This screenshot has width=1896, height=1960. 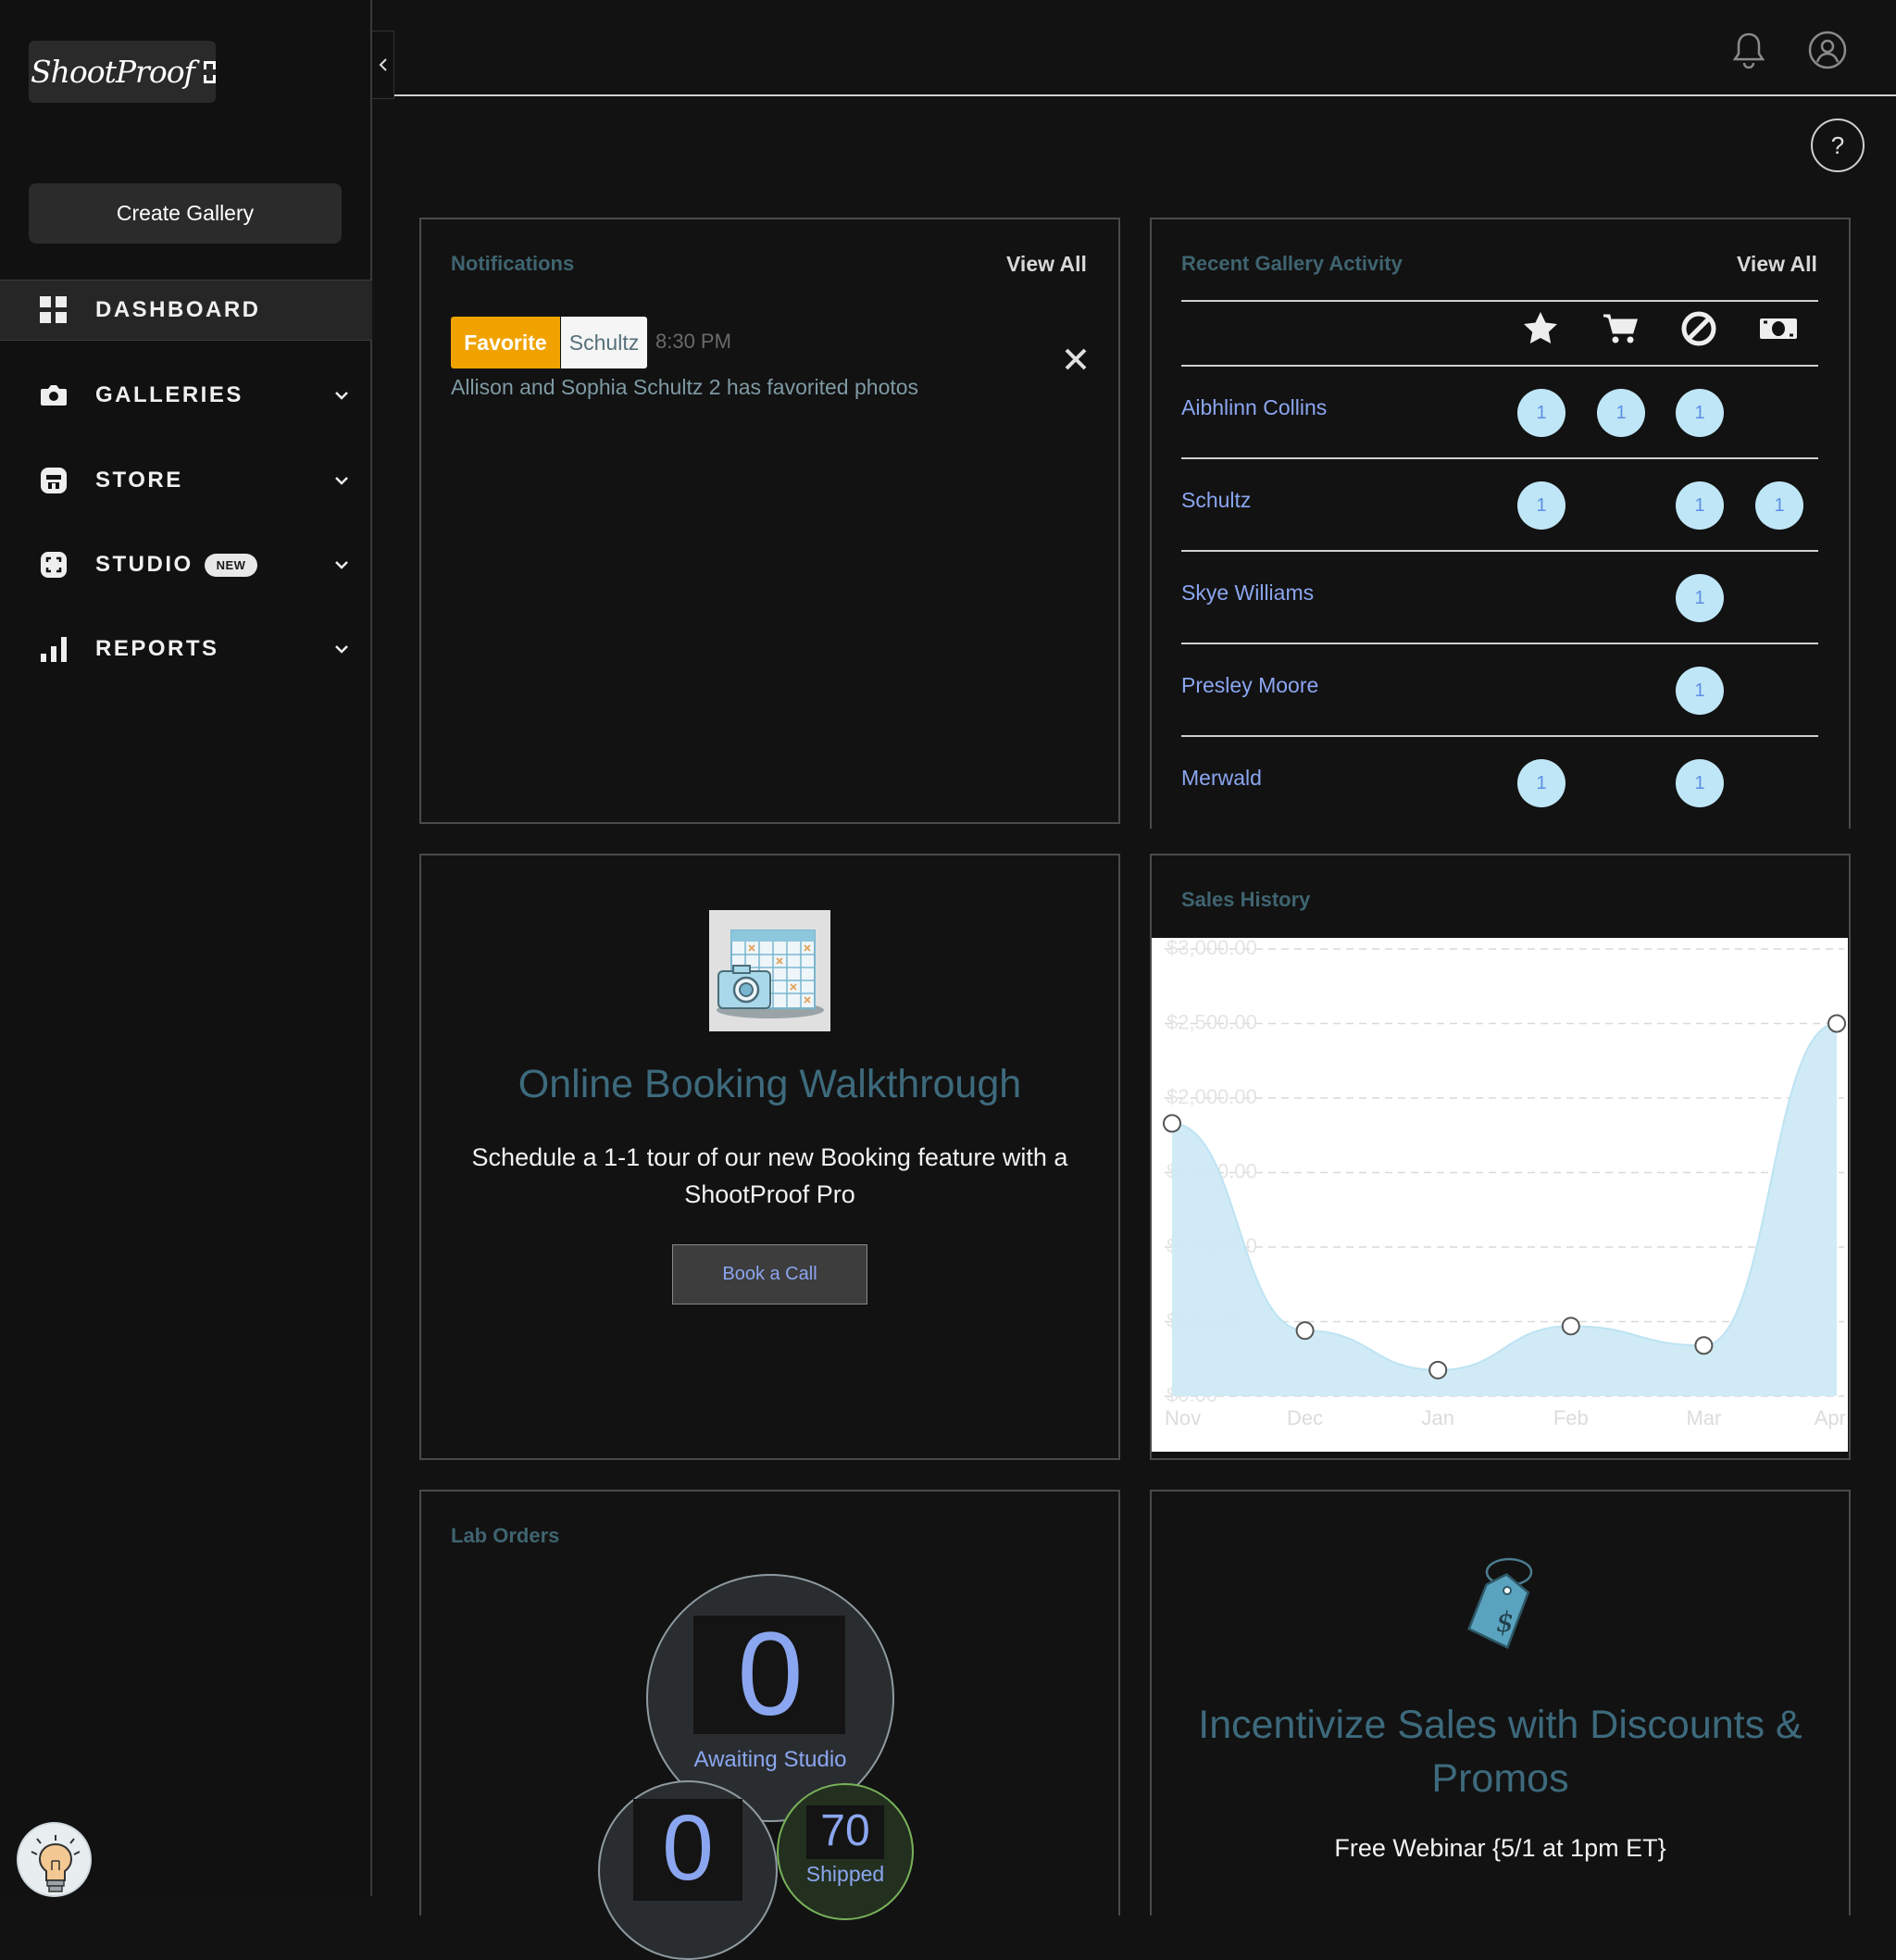 What do you see at coordinates (604, 342) in the screenshot?
I see `gallery-name-tag: Schultz` at bounding box center [604, 342].